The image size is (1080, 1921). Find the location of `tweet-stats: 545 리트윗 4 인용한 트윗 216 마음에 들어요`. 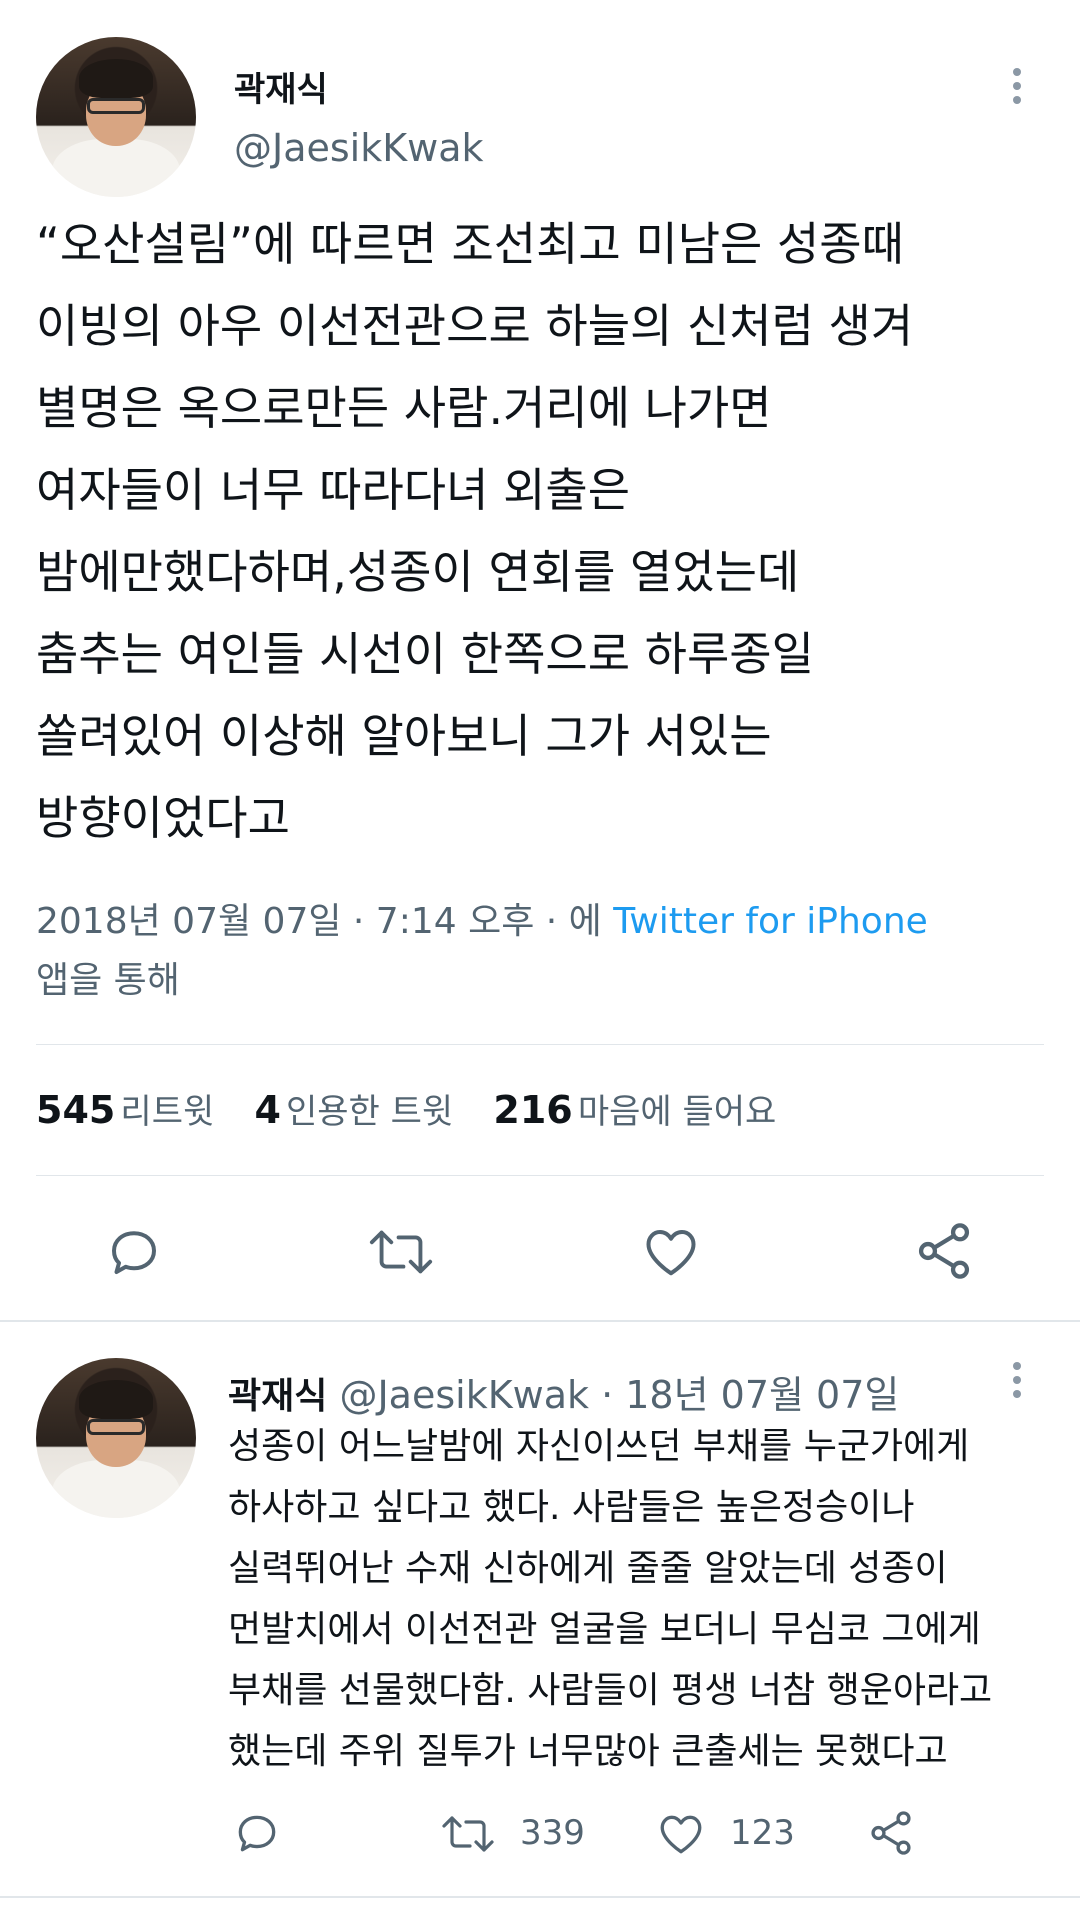

tweet-stats: 545 리트윗 4 인용한 트윗 216 마음에 들어요 is located at coordinates (406, 1108).